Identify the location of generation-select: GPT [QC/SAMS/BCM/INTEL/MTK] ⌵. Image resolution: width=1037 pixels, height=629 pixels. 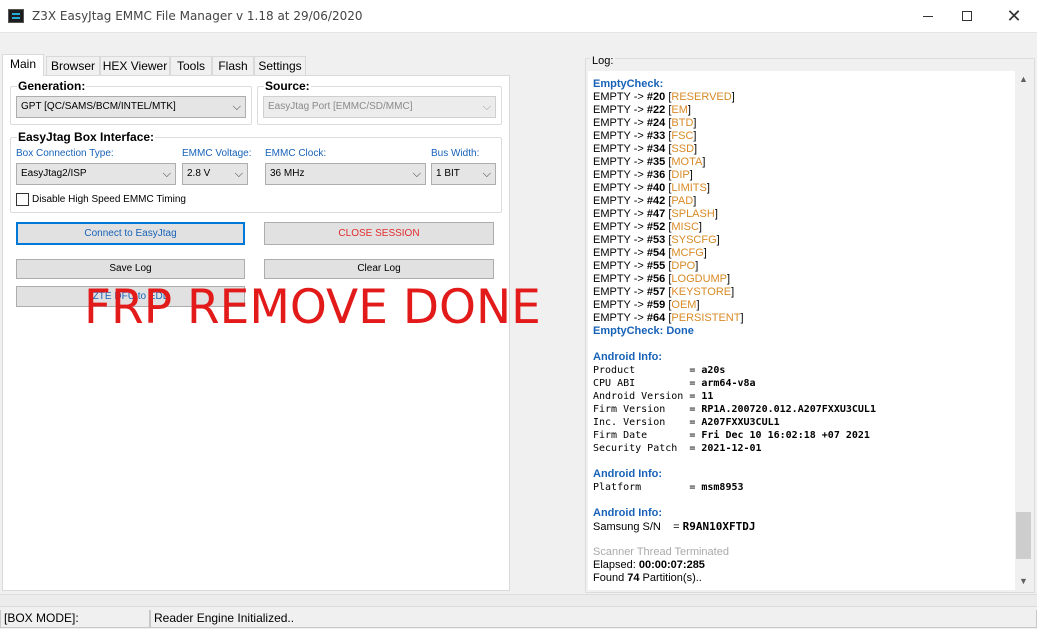
(131, 107).